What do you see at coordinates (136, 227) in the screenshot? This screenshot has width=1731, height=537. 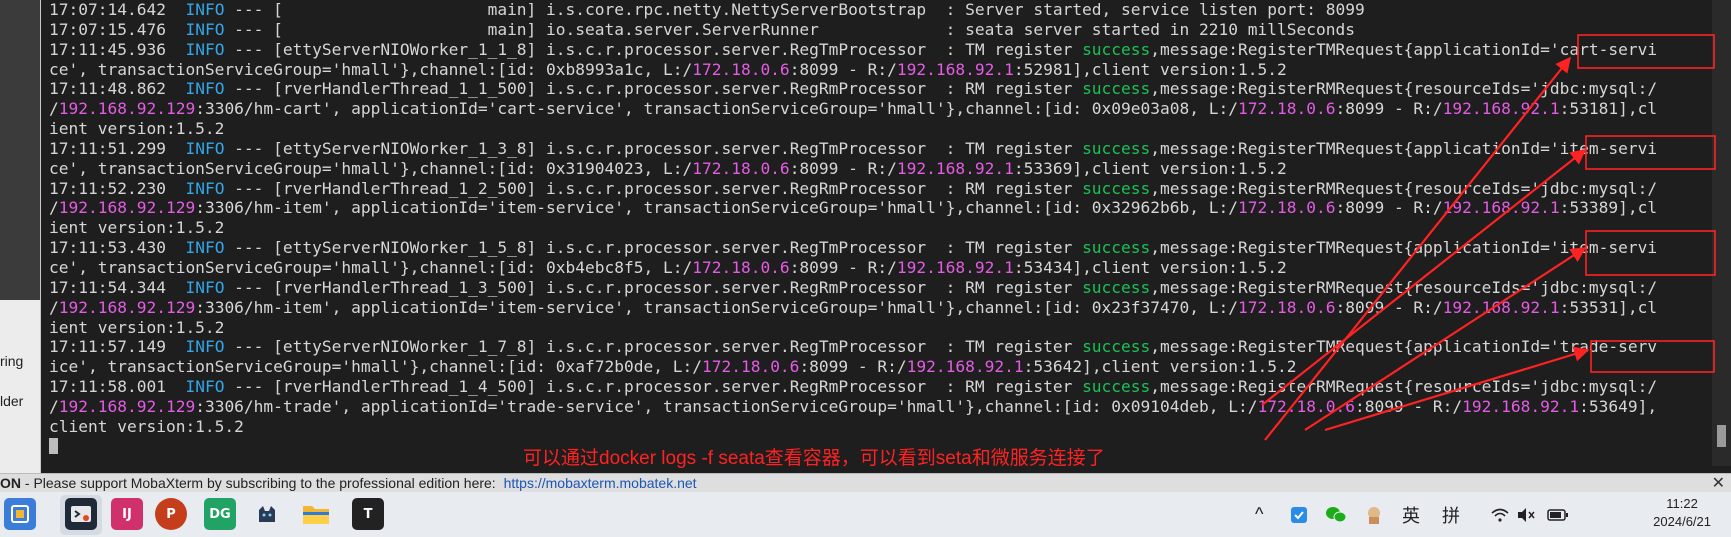 I see `terminal-line: ient version:1.5.2` at bounding box center [136, 227].